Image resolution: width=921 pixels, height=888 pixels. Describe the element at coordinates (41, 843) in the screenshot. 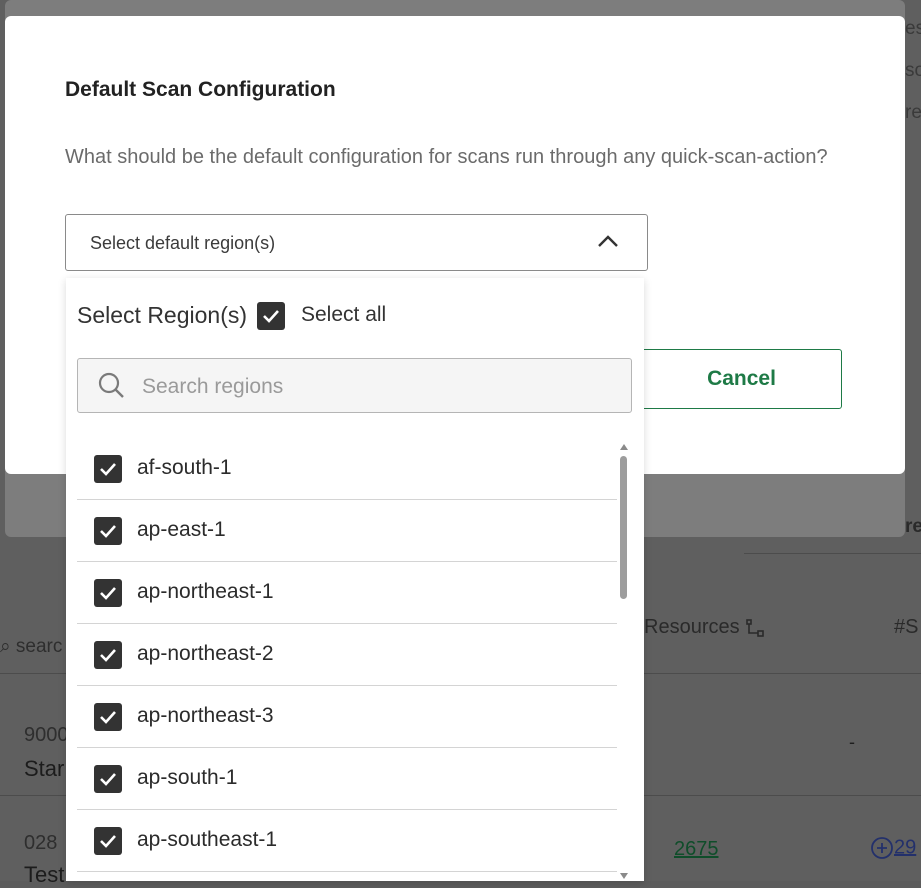

I see `bg-row-number: 028` at that location.